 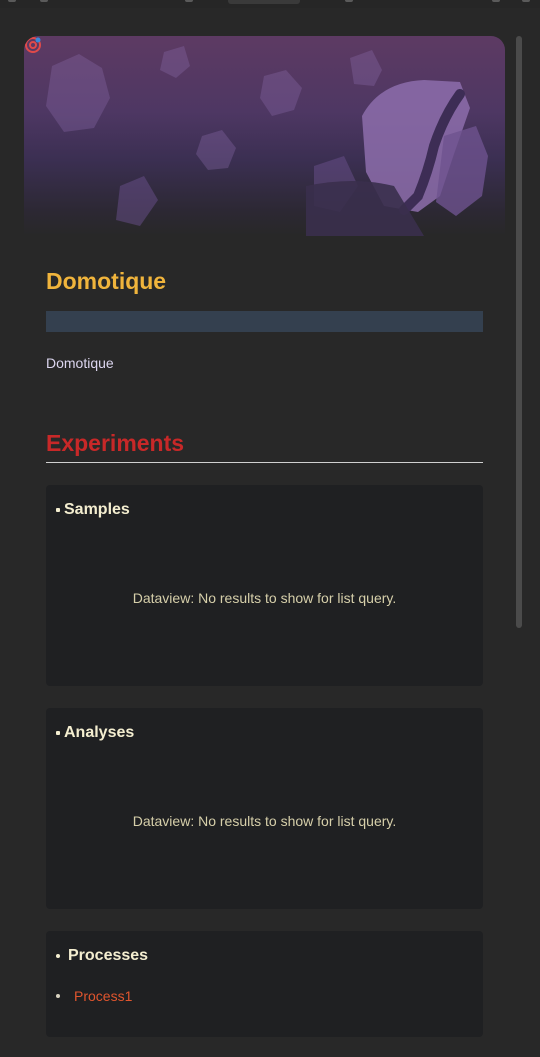 What do you see at coordinates (97, 509) in the screenshot?
I see `card-title-text: Samples` at bounding box center [97, 509].